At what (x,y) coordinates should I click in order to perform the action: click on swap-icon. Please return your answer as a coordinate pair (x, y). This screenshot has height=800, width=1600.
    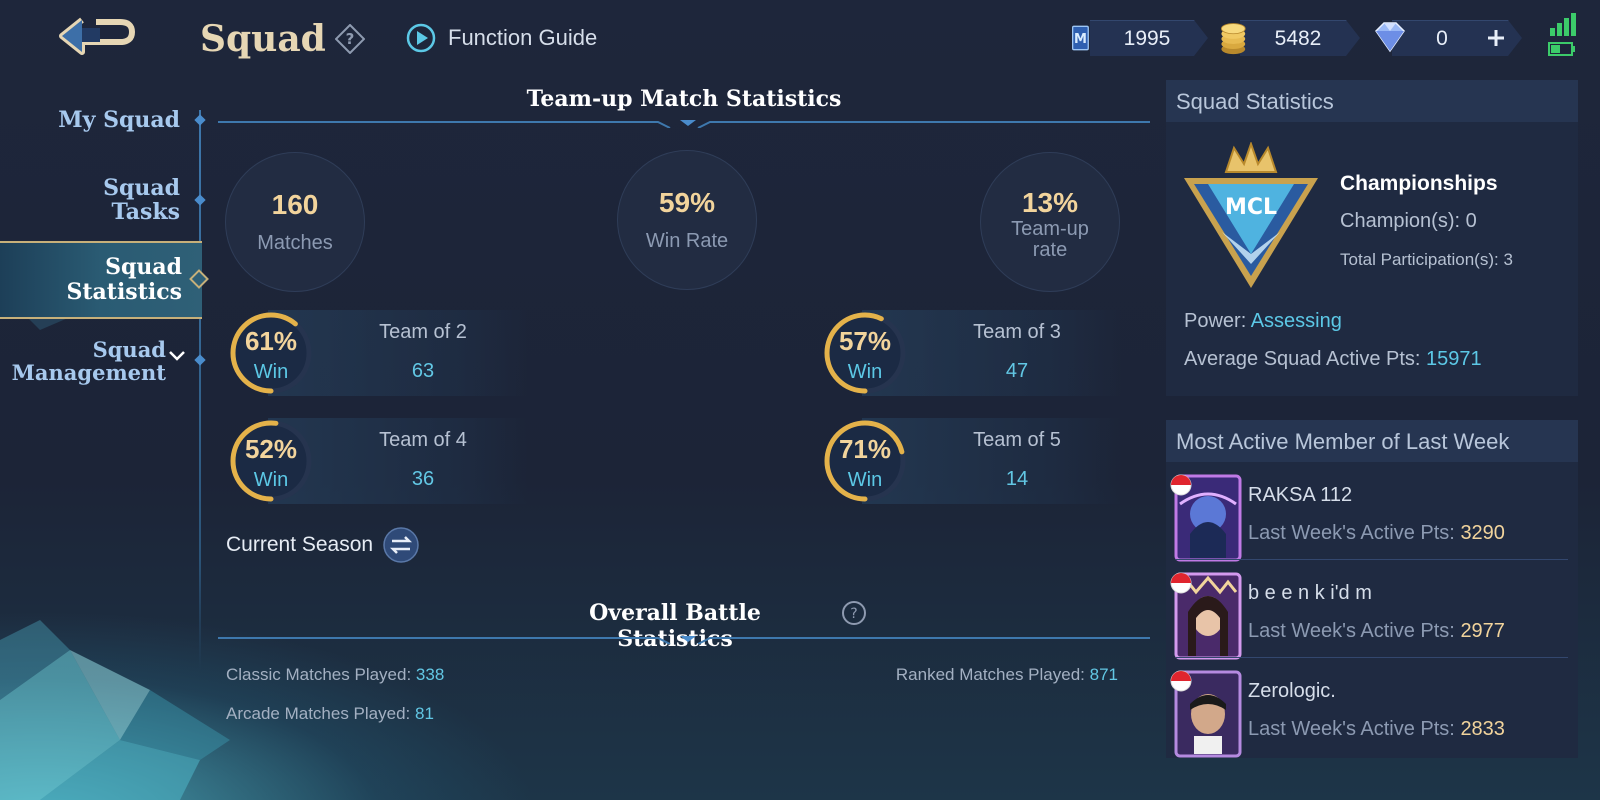
    Looking at the image, I should click on (401, 545).